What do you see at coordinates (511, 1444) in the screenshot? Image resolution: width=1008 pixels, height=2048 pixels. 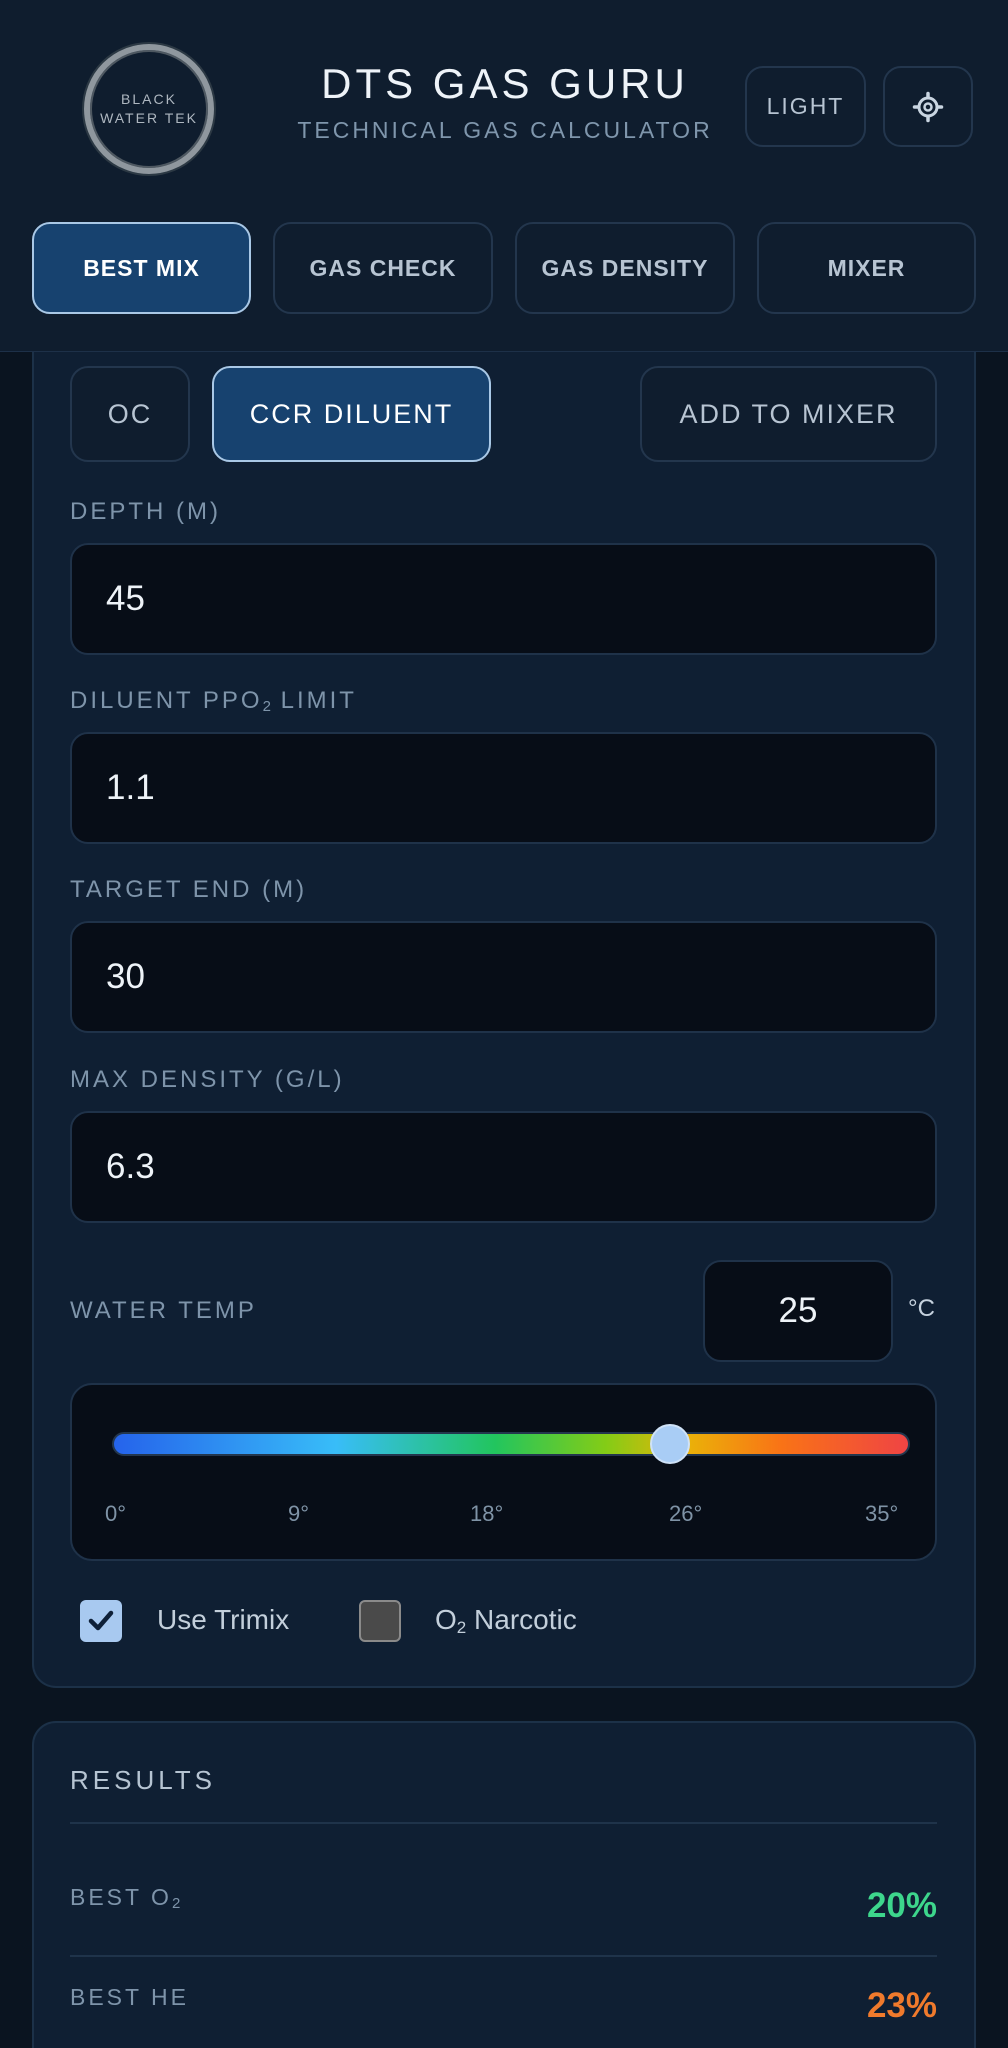 I see `water-temp-slider-track` at bounding box center [511, 1444].